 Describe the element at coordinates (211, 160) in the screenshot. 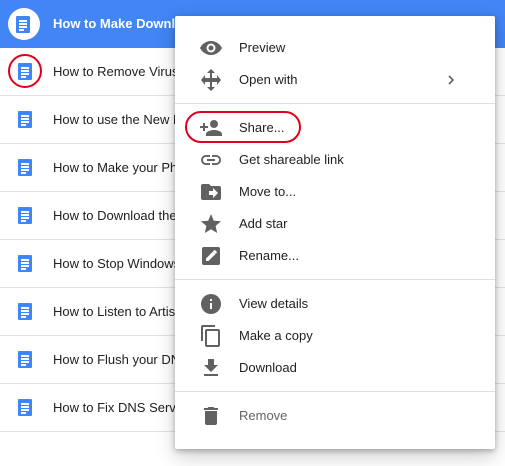

I see `link-icon` at that location.